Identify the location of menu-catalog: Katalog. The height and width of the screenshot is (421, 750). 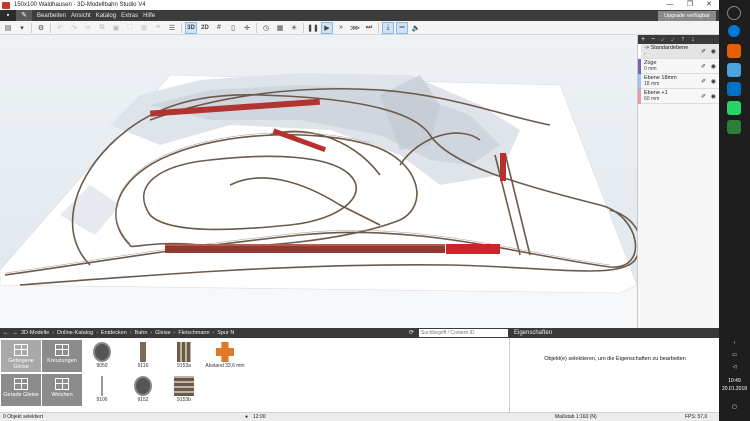
(106, 16).